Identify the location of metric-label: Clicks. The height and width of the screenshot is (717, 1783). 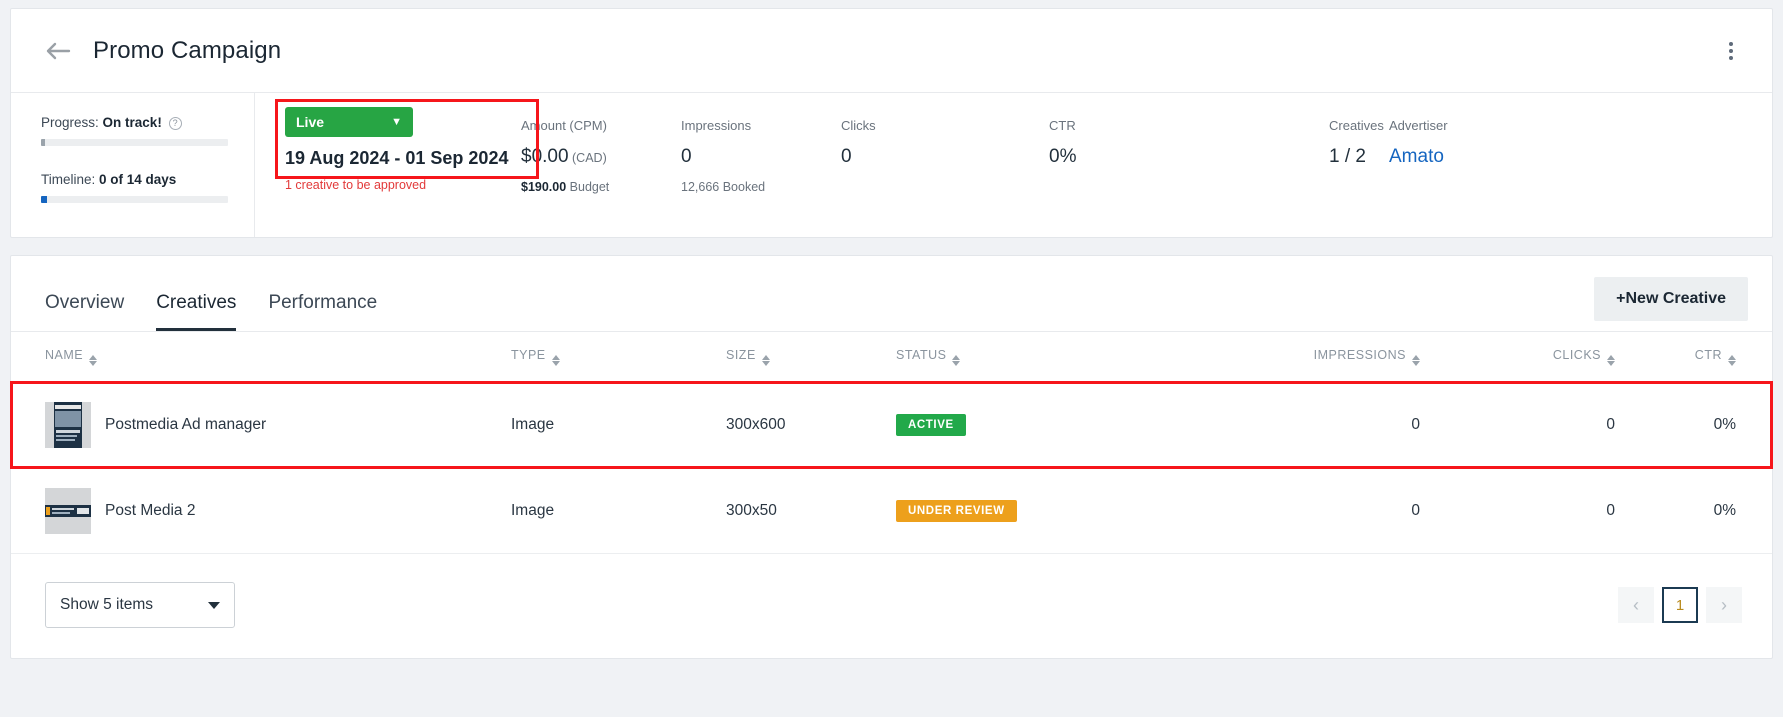
(858, 125).